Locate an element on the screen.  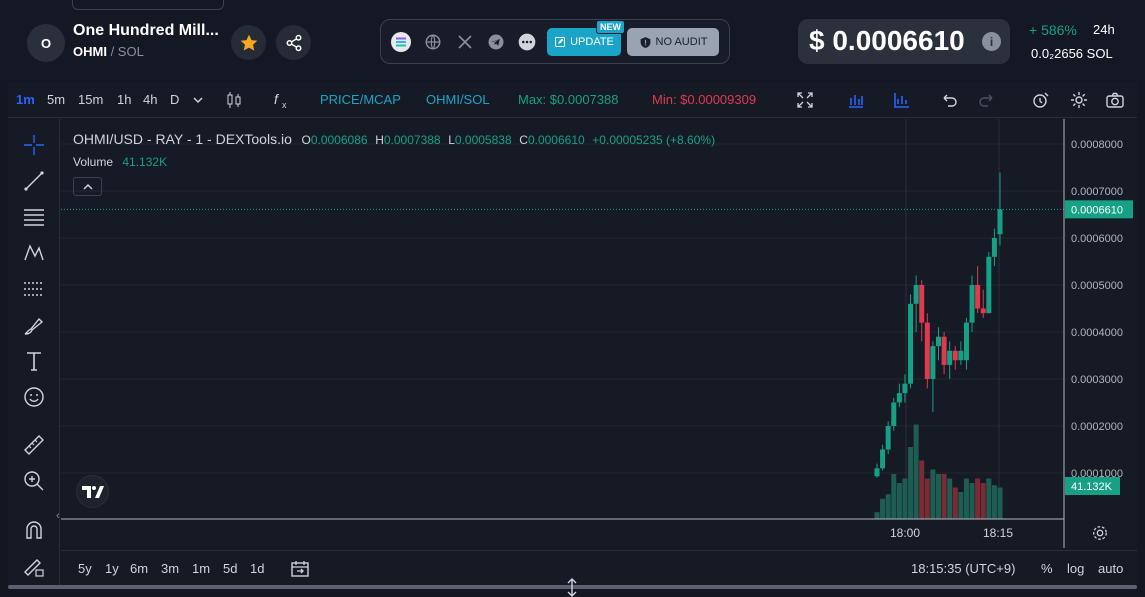
range-3m: 3m is located at coordinates (170, 568).